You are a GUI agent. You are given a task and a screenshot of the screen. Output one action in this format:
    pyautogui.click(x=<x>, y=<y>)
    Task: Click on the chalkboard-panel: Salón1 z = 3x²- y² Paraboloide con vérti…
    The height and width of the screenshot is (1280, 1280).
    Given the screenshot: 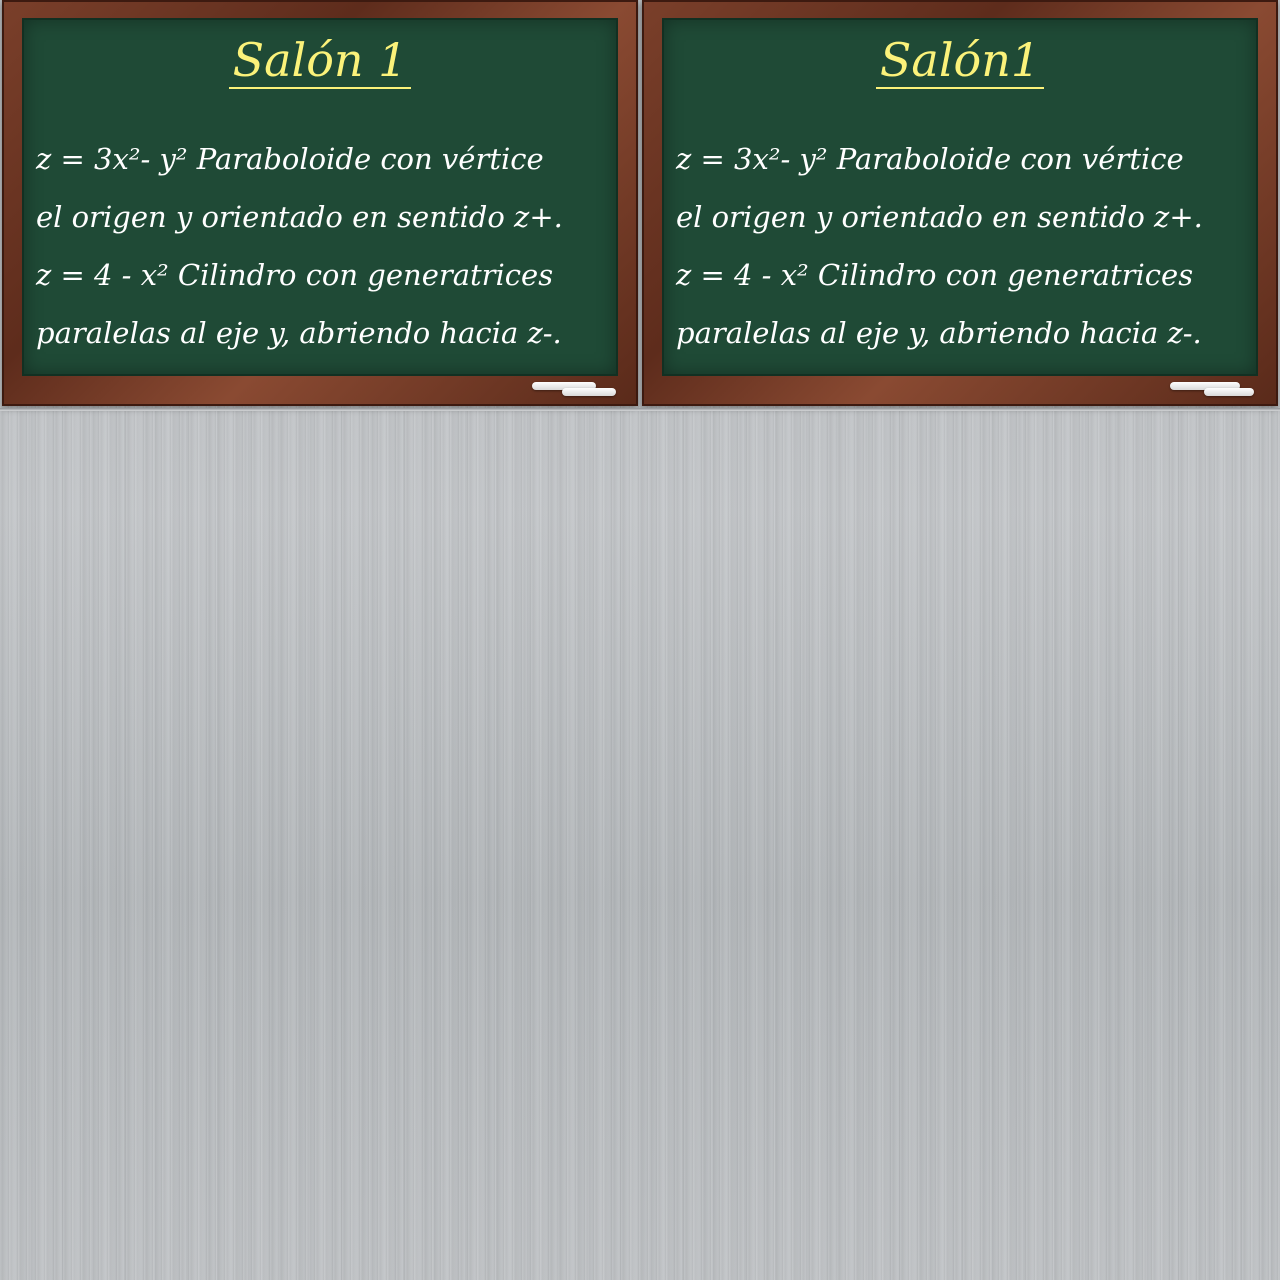 What is the action you would take?
    pyautogui.click(x=960, y=197)
    